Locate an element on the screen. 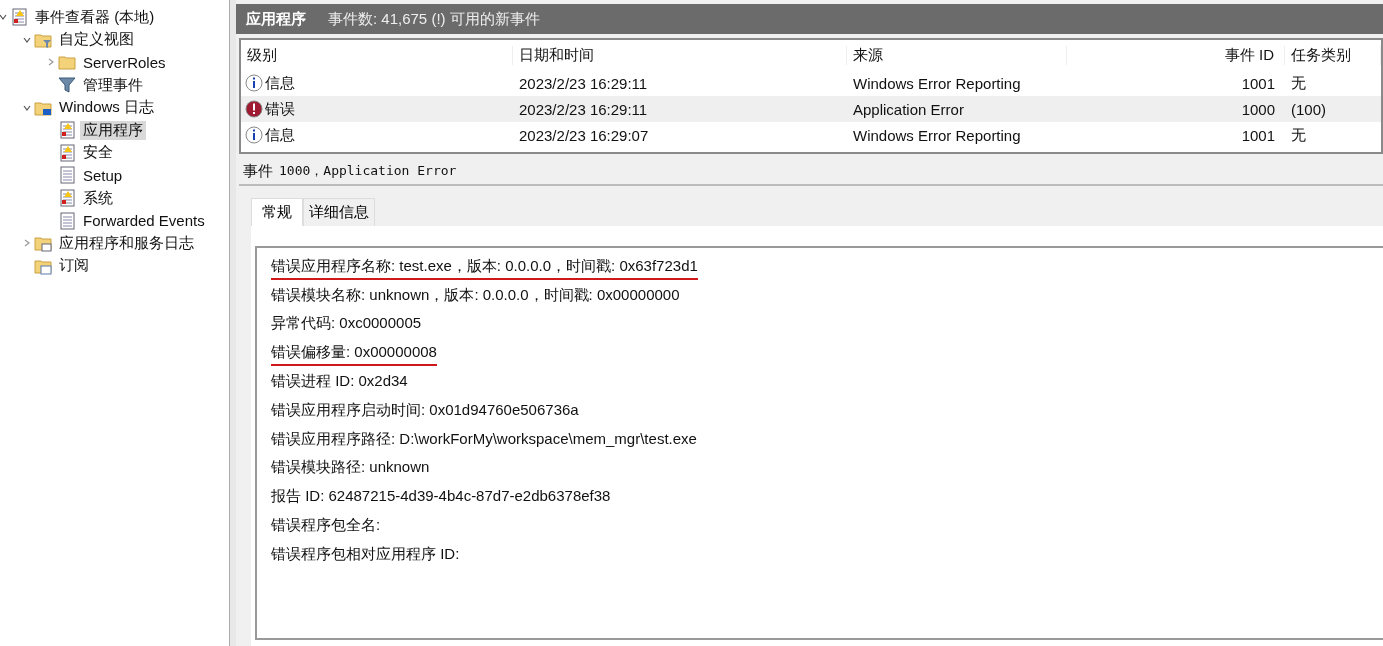  column-header: 日期和时间 is located at coordinates (680, 55).